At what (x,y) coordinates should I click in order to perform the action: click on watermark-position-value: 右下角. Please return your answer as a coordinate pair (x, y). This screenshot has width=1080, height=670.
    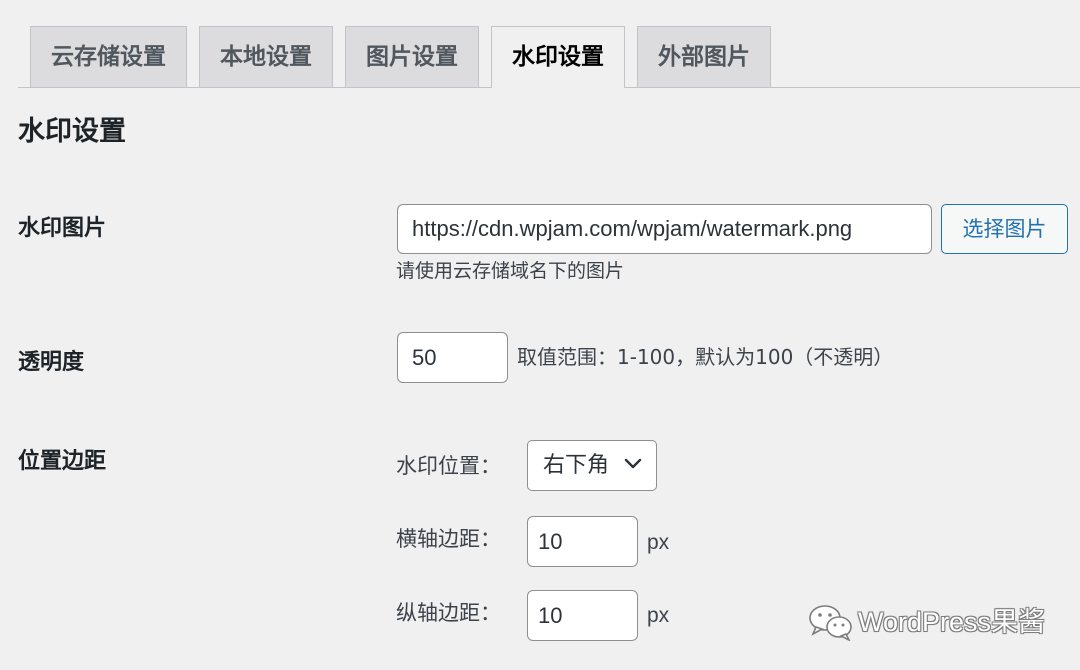
    Looking at the image, I should click on (576, 465).